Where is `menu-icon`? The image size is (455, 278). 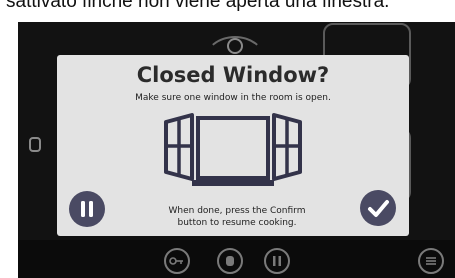 menu-icon is located at coordinates (431, 261).